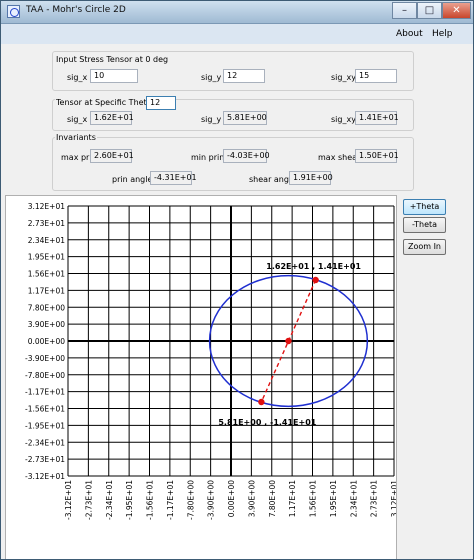 The width and height of the screenshot is (474, 560). I want to click on x-tick-label: 0.00E+00, so click(231, 498).